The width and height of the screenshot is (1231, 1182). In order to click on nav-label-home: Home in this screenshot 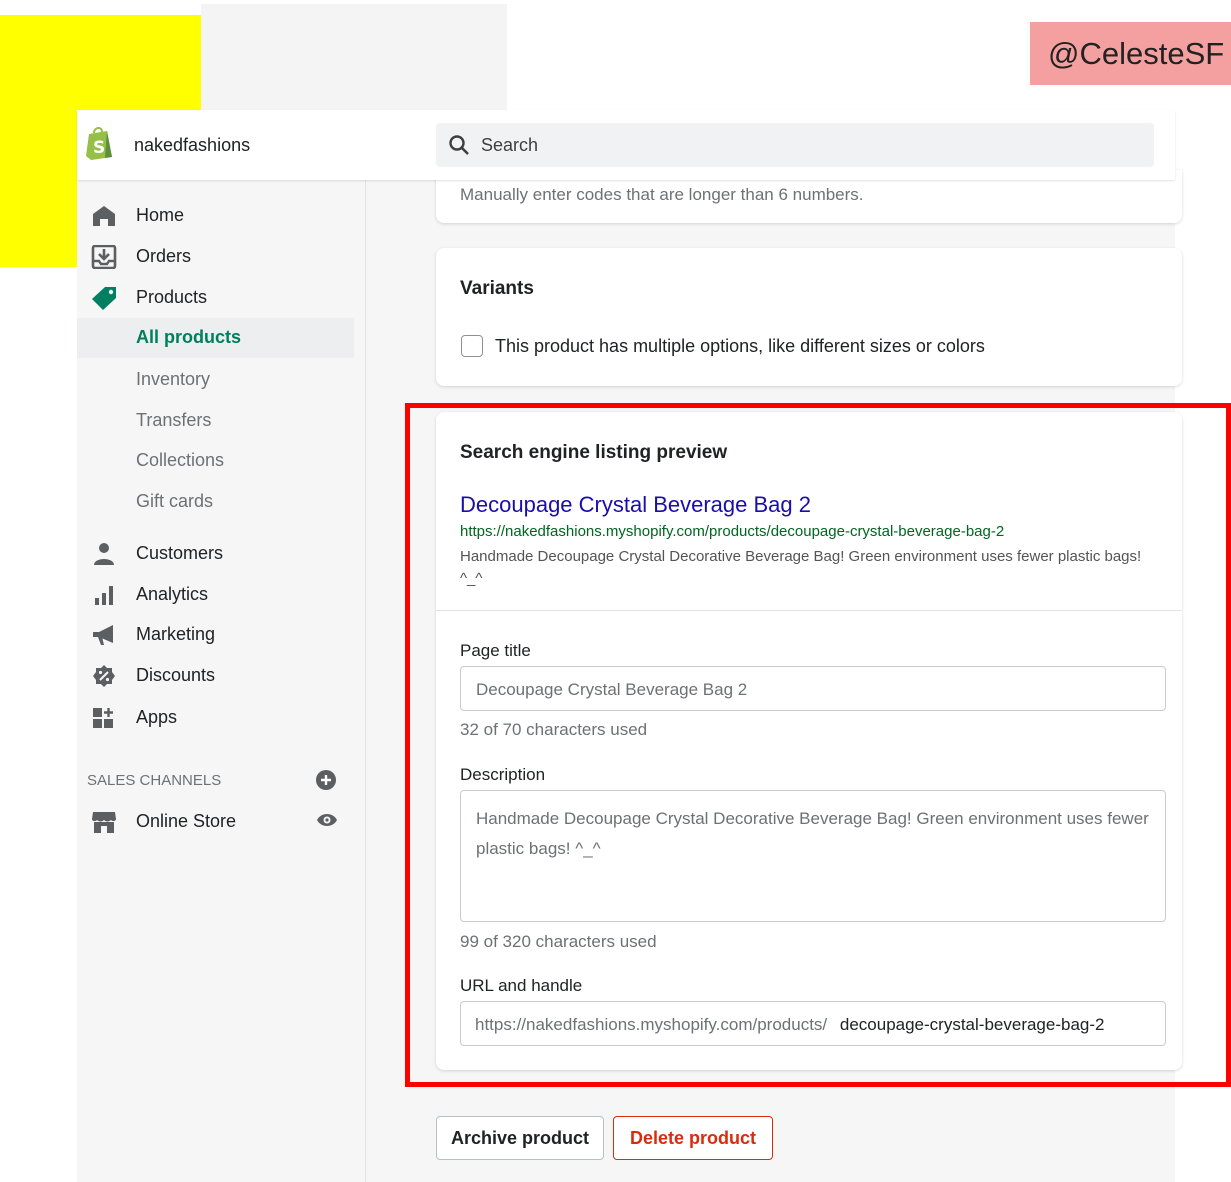, I will do `click(160, 215)`.